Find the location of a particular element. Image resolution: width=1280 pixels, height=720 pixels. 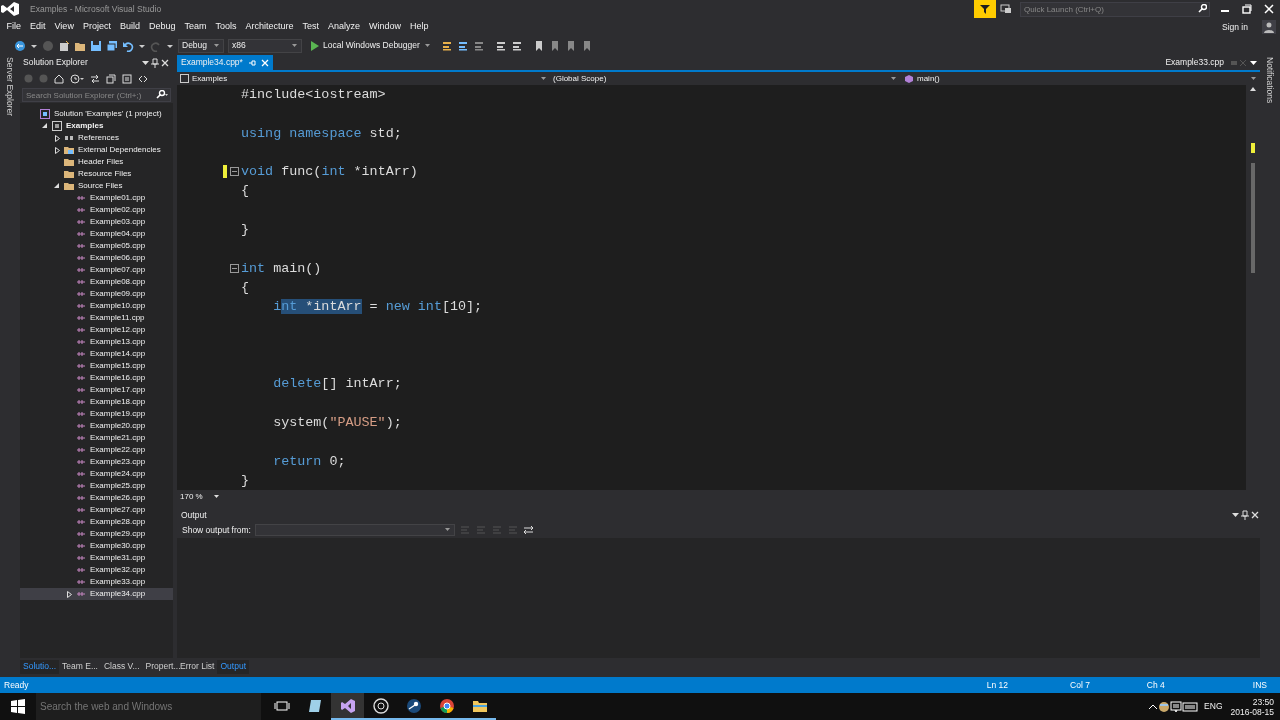

word-wrap-icon is located at coordinates (529, 530).